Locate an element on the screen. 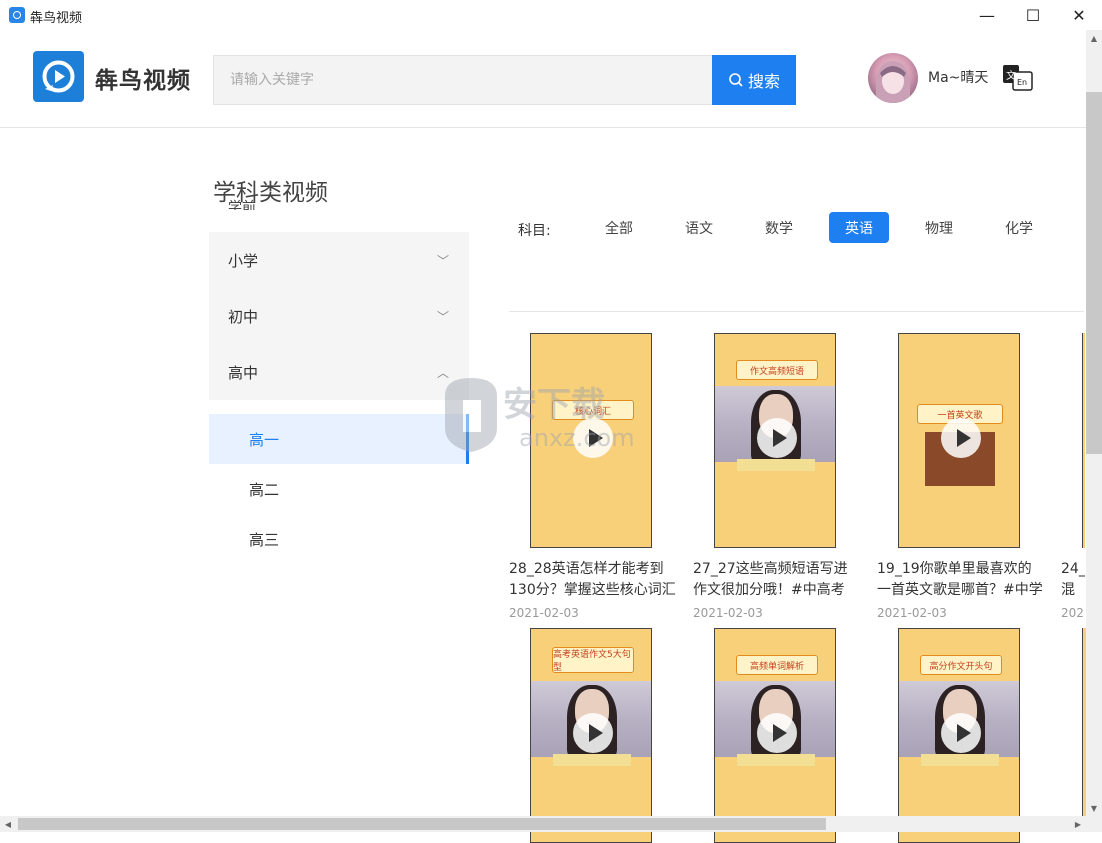  video-thumbnail: 高考英语作文5大句型 is located at coordinates (591, 735).